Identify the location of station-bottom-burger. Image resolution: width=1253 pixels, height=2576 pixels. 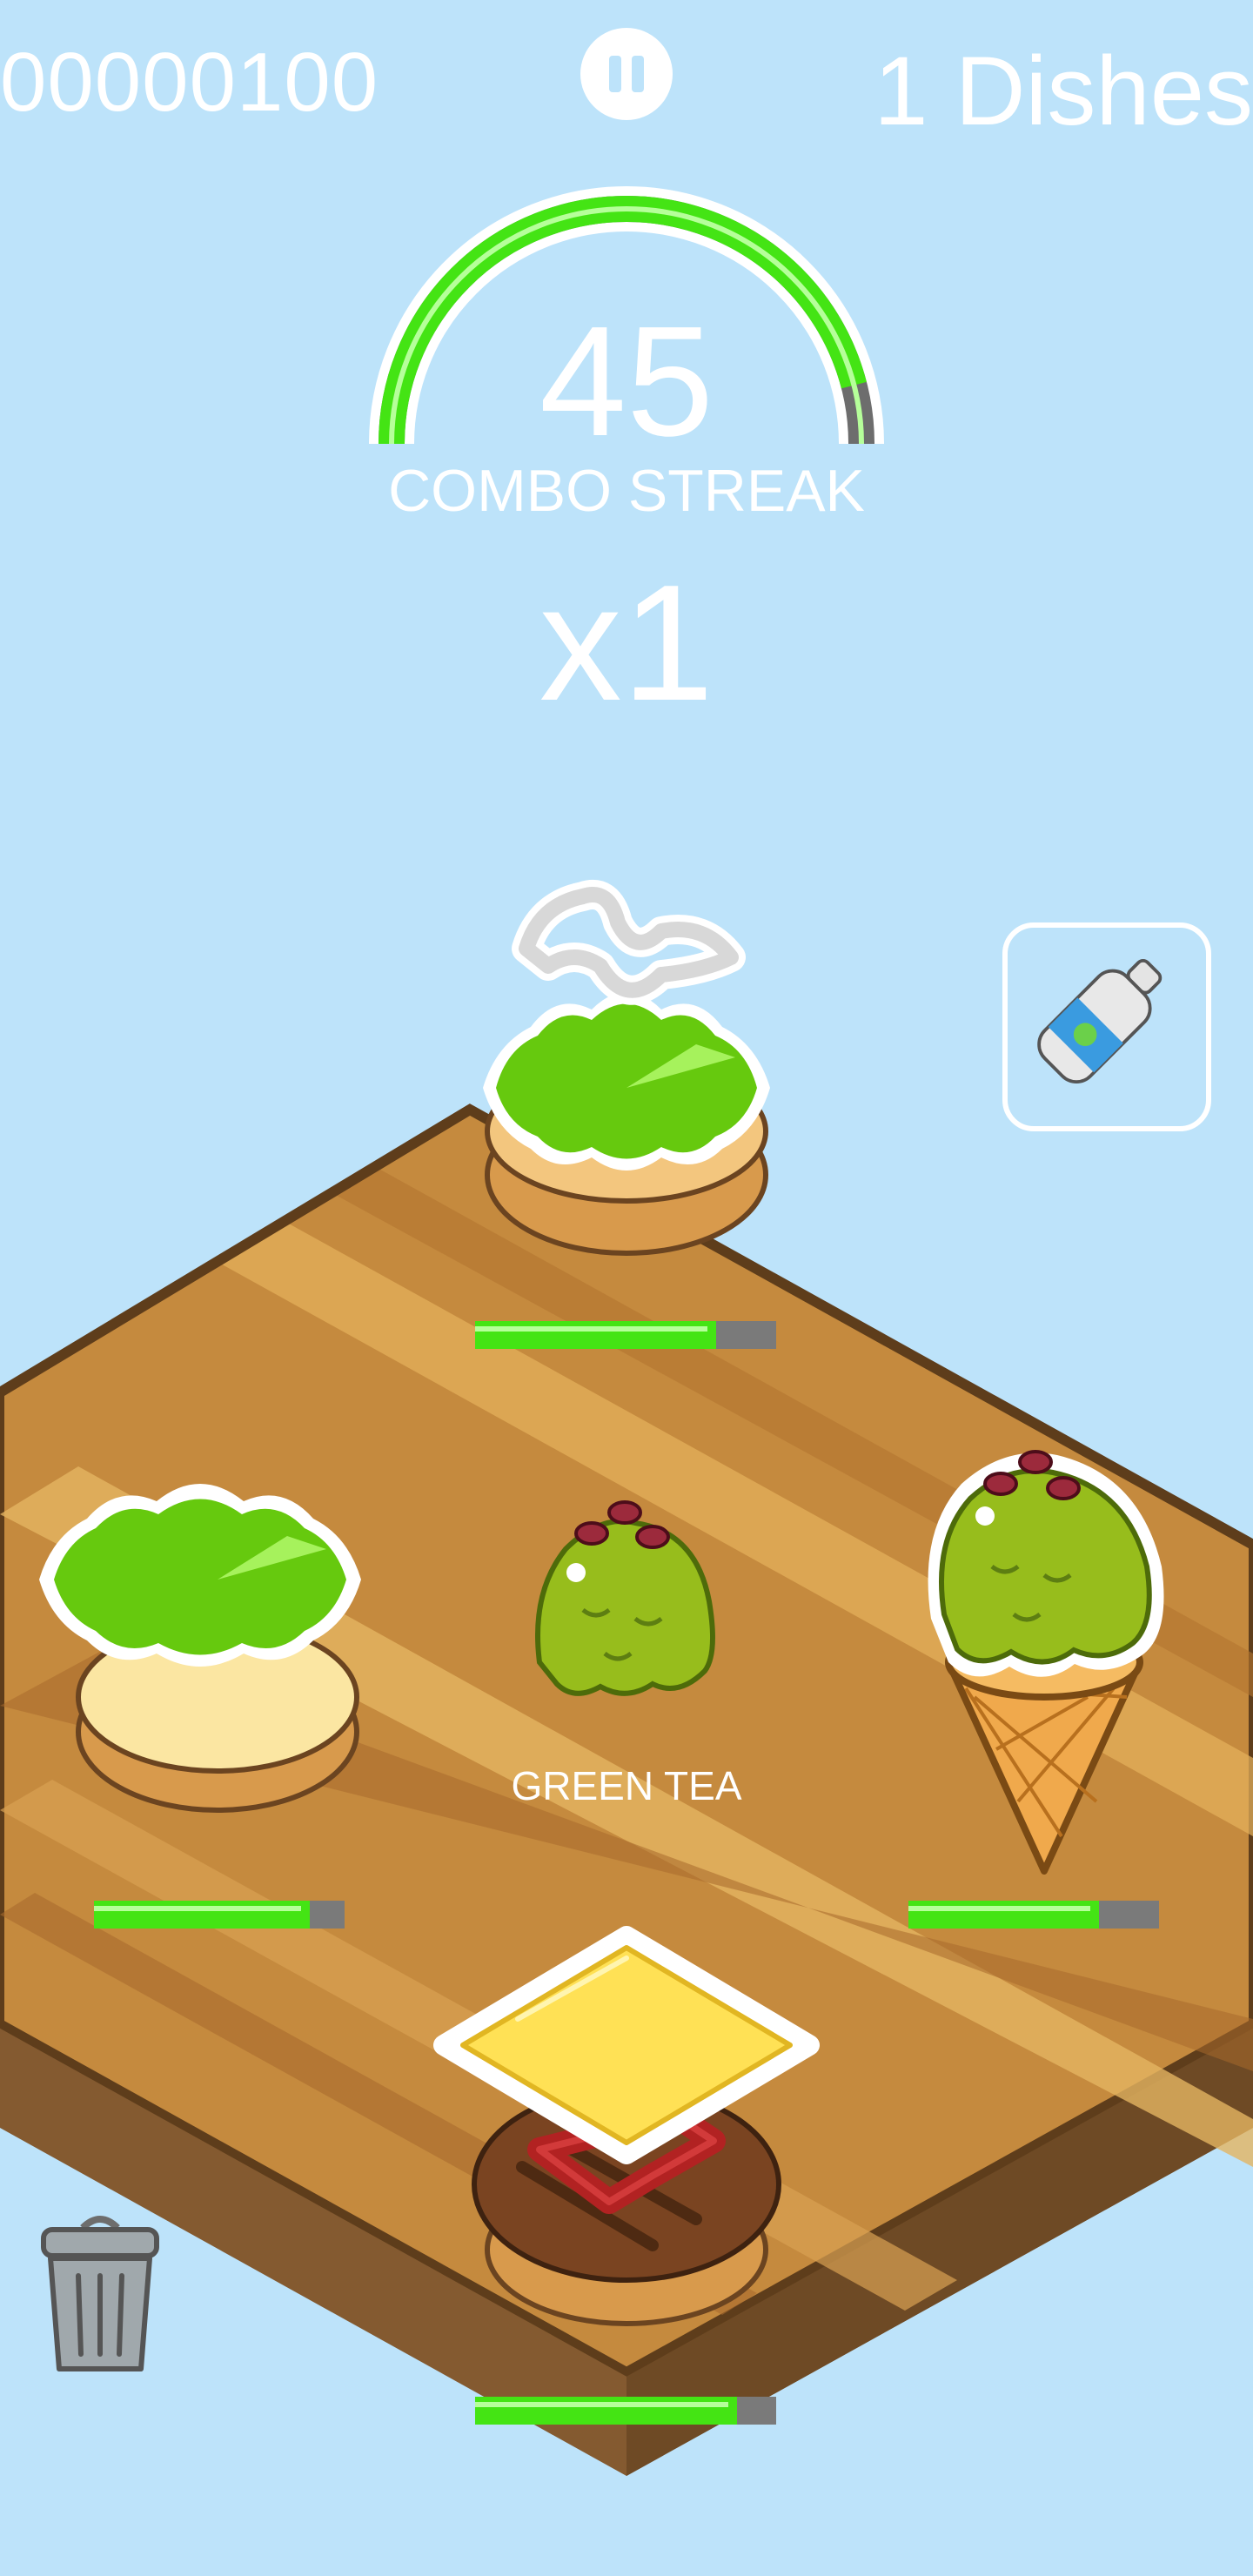
(626, 2127).